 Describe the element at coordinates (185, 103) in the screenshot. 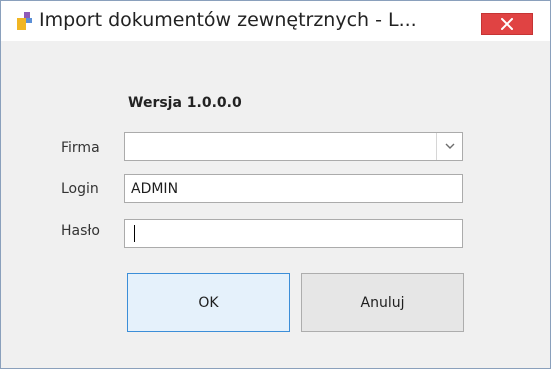

I see `version-label: Wersja 1.0.0.0` at that location.